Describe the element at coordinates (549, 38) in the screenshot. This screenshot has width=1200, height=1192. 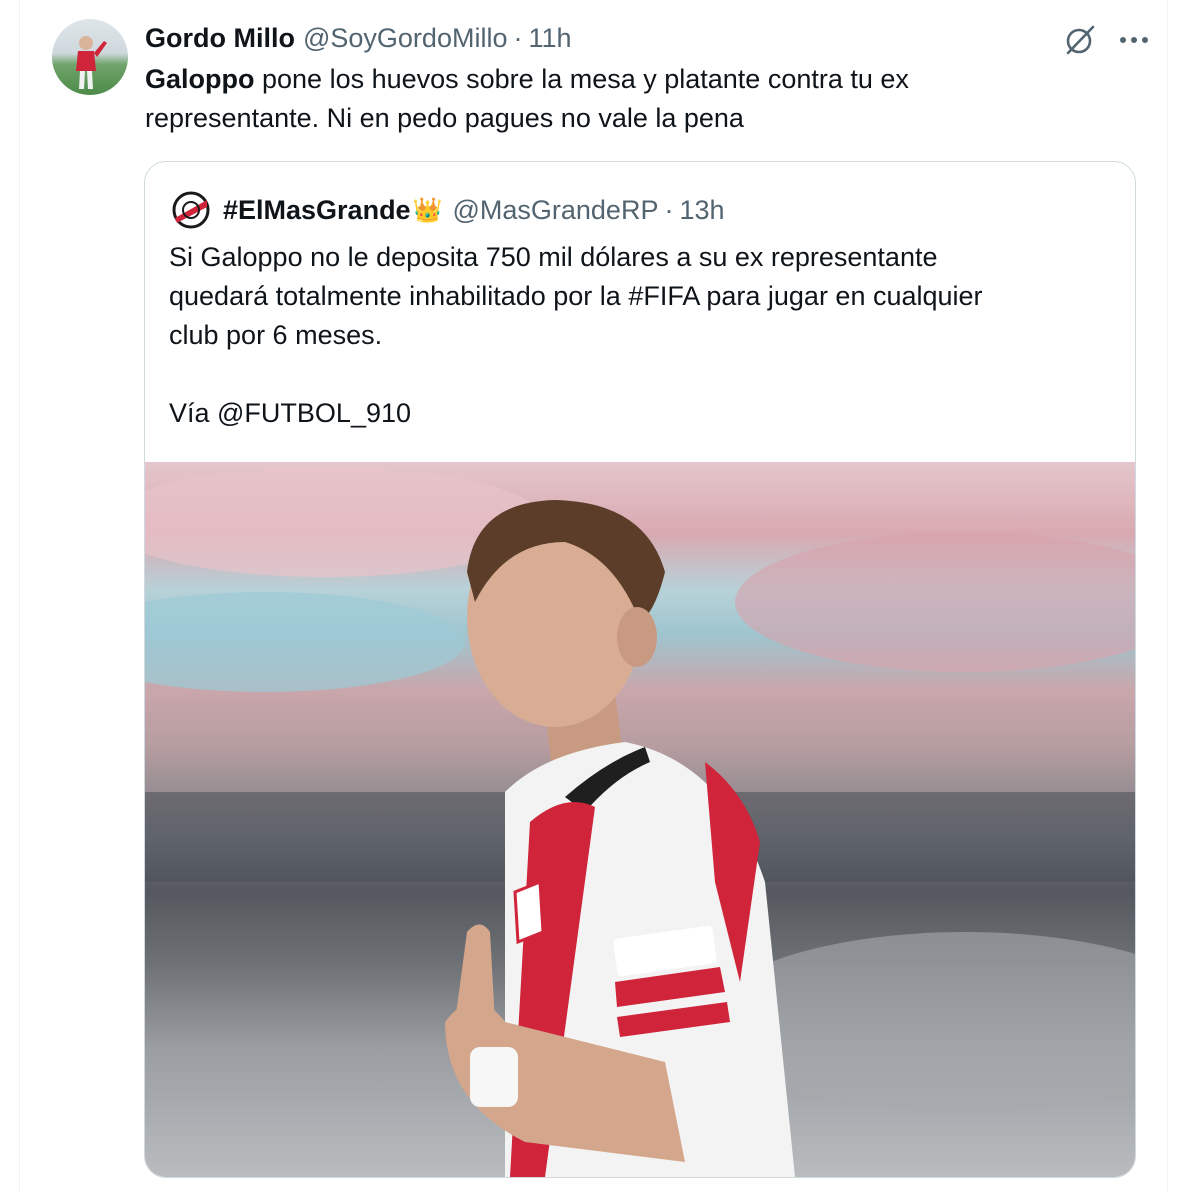
I see `tweet-timestamp: 11h` at that location.